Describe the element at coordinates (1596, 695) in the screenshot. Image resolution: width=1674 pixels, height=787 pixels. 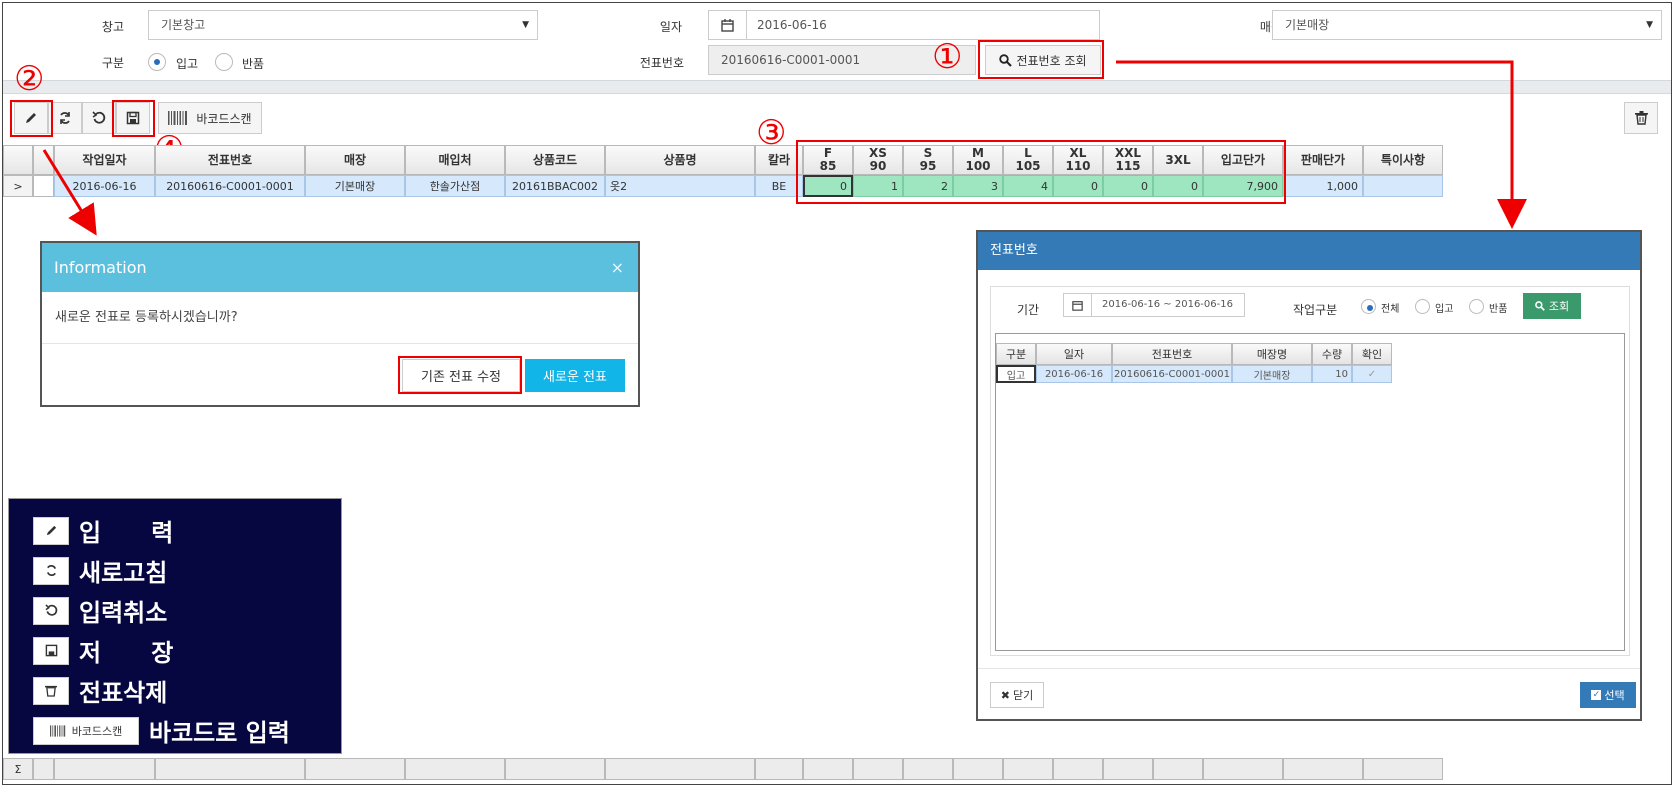
I see `checkbox-icon: ✓` at that location.